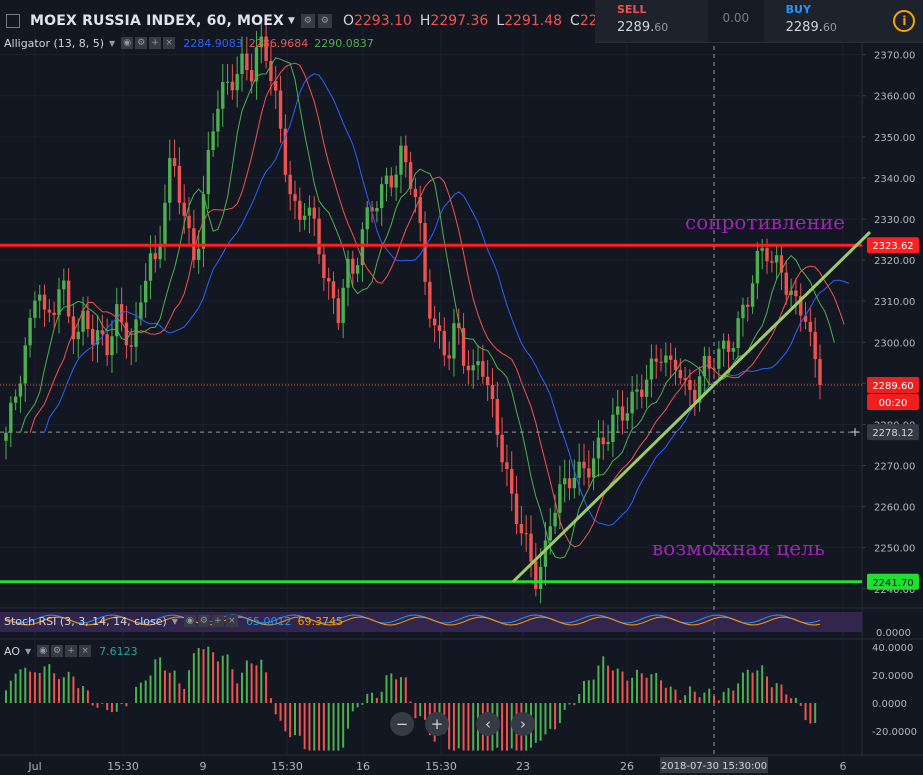  I want to click on sell-price-frac: 60, so click(661, 27).